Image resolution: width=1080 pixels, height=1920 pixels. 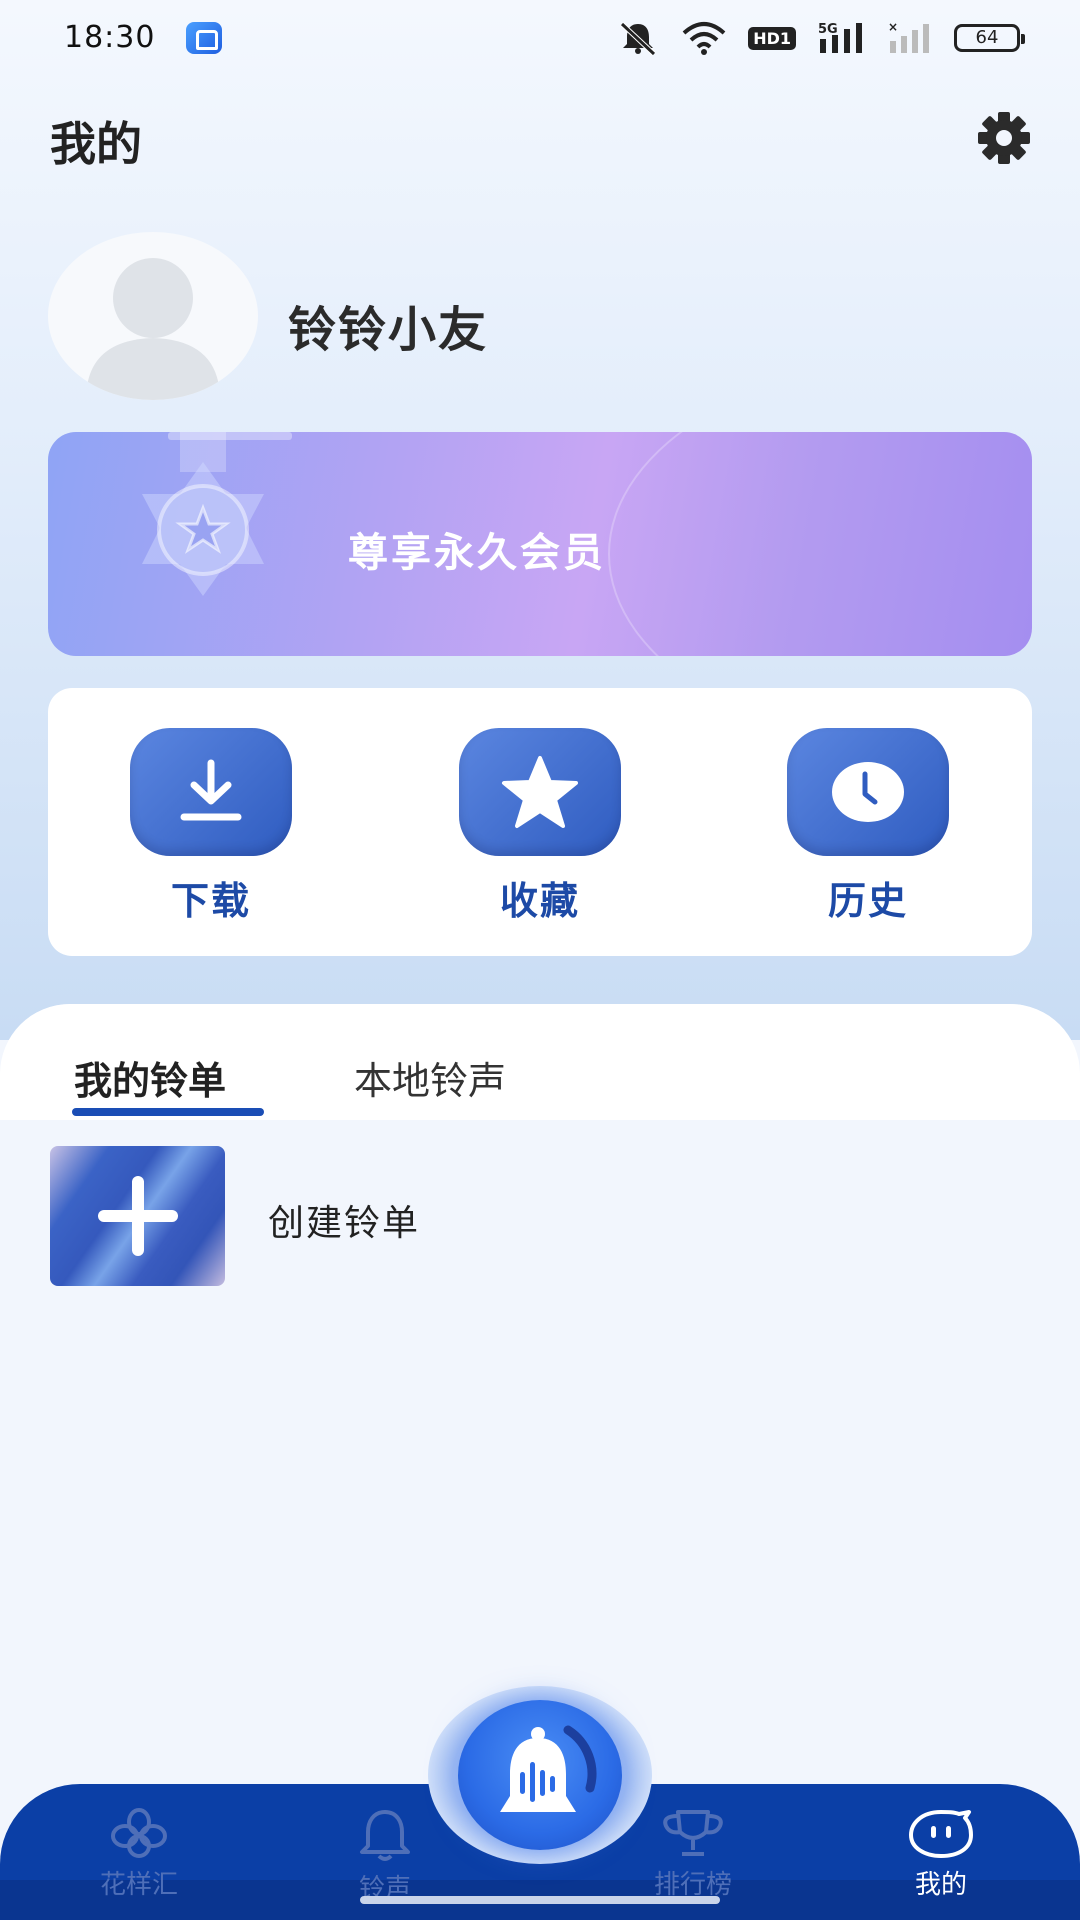 What do you see at coordinates (840, 37) in the screenshot?
I see `signal-5g-icon: 5G` at bounding box center [840, 37].